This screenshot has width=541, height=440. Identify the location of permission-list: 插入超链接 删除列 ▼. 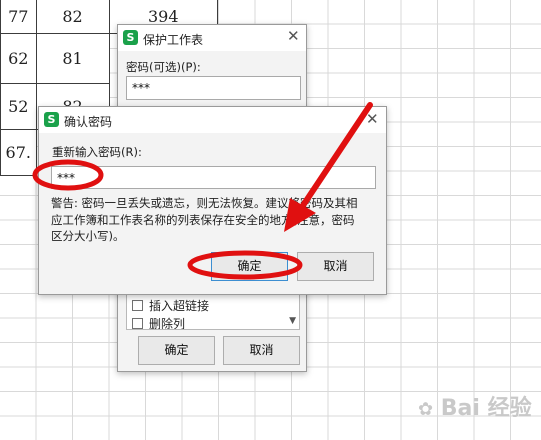
(213, 310).